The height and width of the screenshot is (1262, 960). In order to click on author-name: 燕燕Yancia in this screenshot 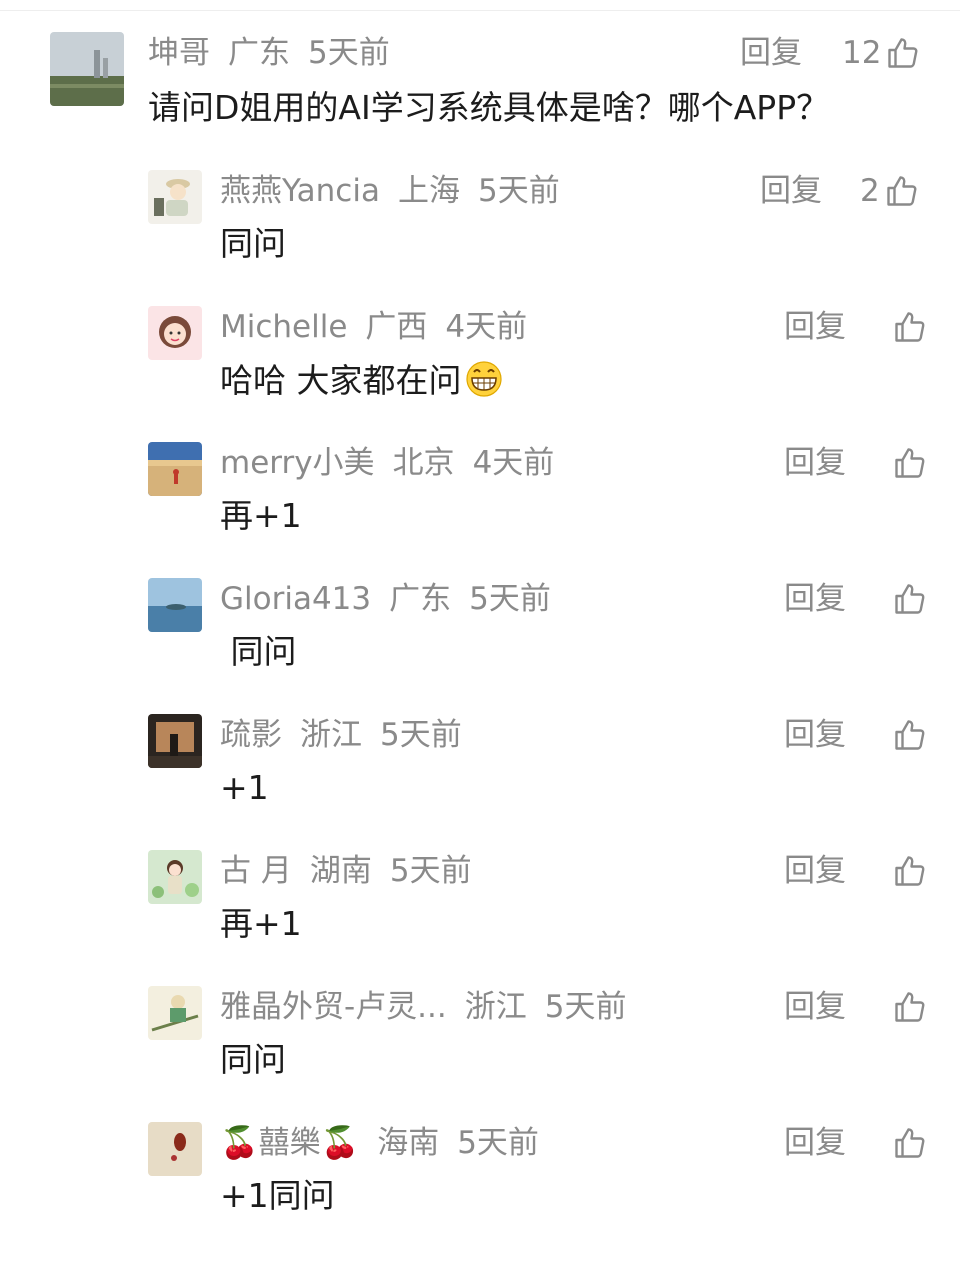, I will do `click(300, 191)`.